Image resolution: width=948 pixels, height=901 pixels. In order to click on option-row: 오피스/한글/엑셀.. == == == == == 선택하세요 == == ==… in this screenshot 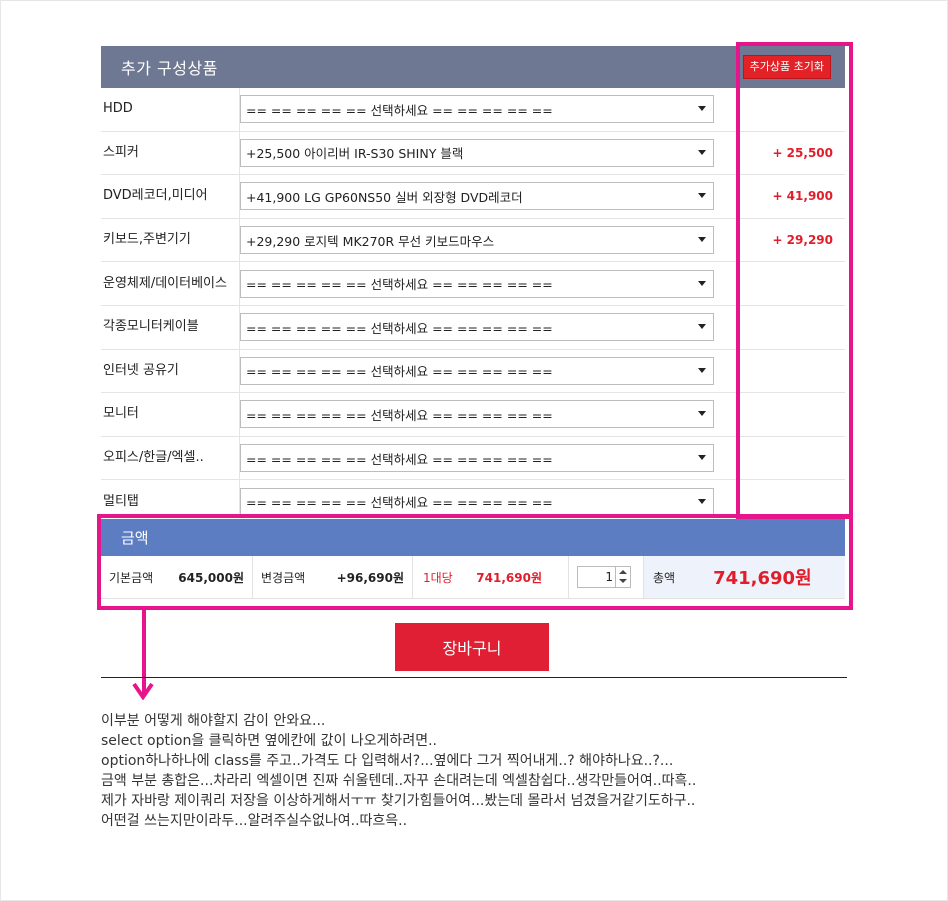, I will do `click(473, 459)`.